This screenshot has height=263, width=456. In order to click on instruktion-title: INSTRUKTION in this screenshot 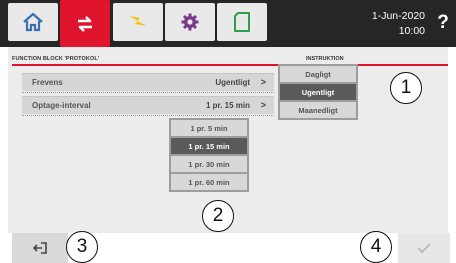, I will do `click(325, 59)`.